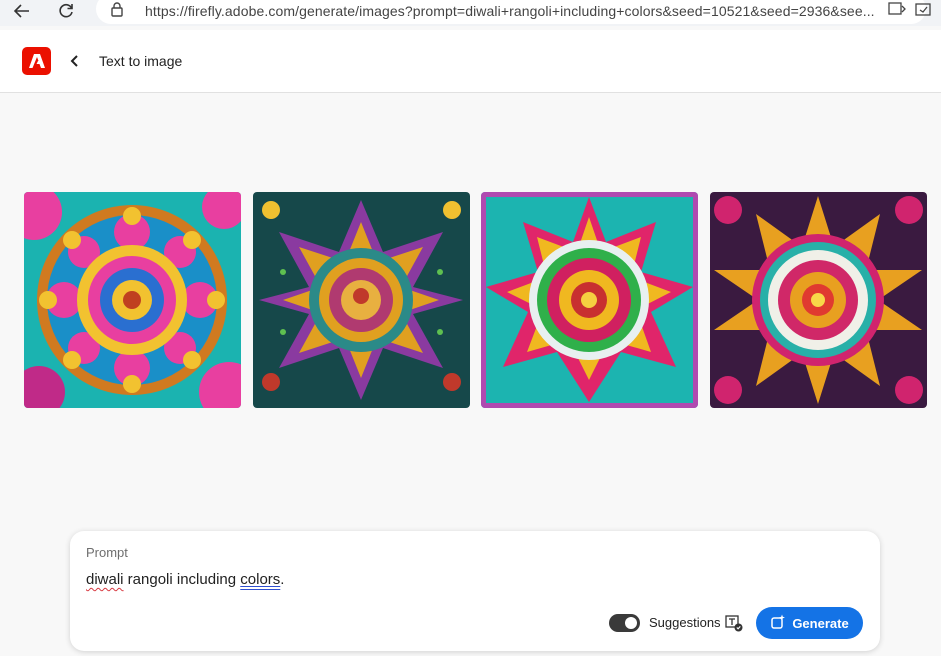 The image size is (941, 656). I want to click on prompt-input: diwali rangoli including colors., so click(185, 579).